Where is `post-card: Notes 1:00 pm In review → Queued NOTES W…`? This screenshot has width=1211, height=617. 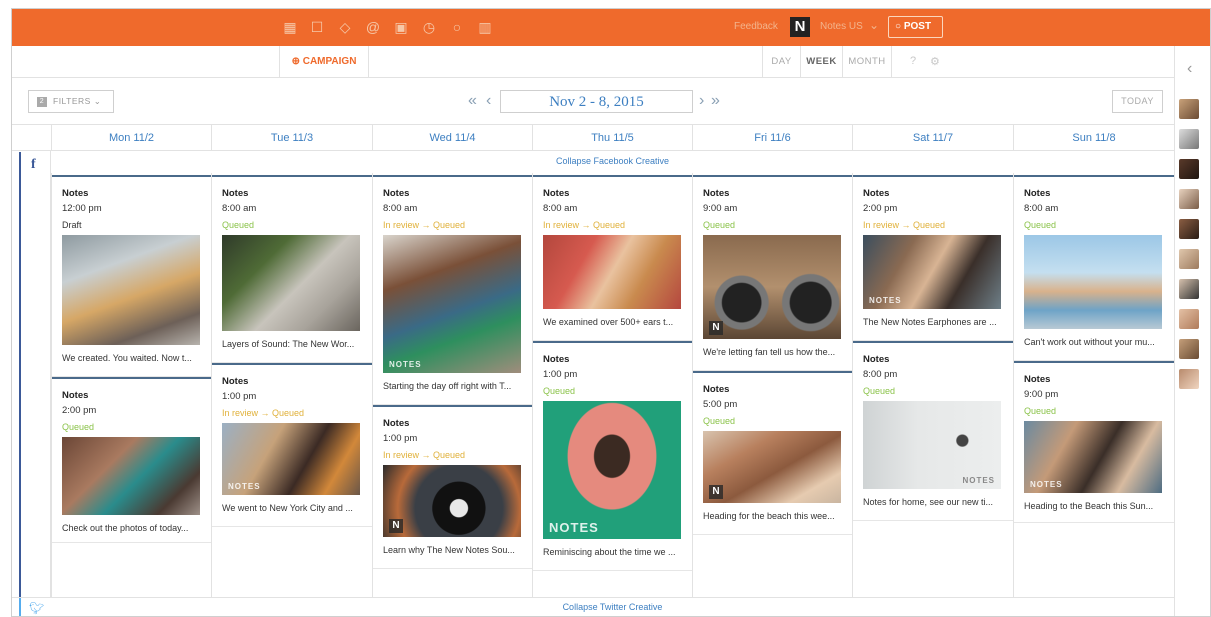 post-card: Notes 1:00 pm In review → Queued NOTES W… is located at coordinates (292, 445).